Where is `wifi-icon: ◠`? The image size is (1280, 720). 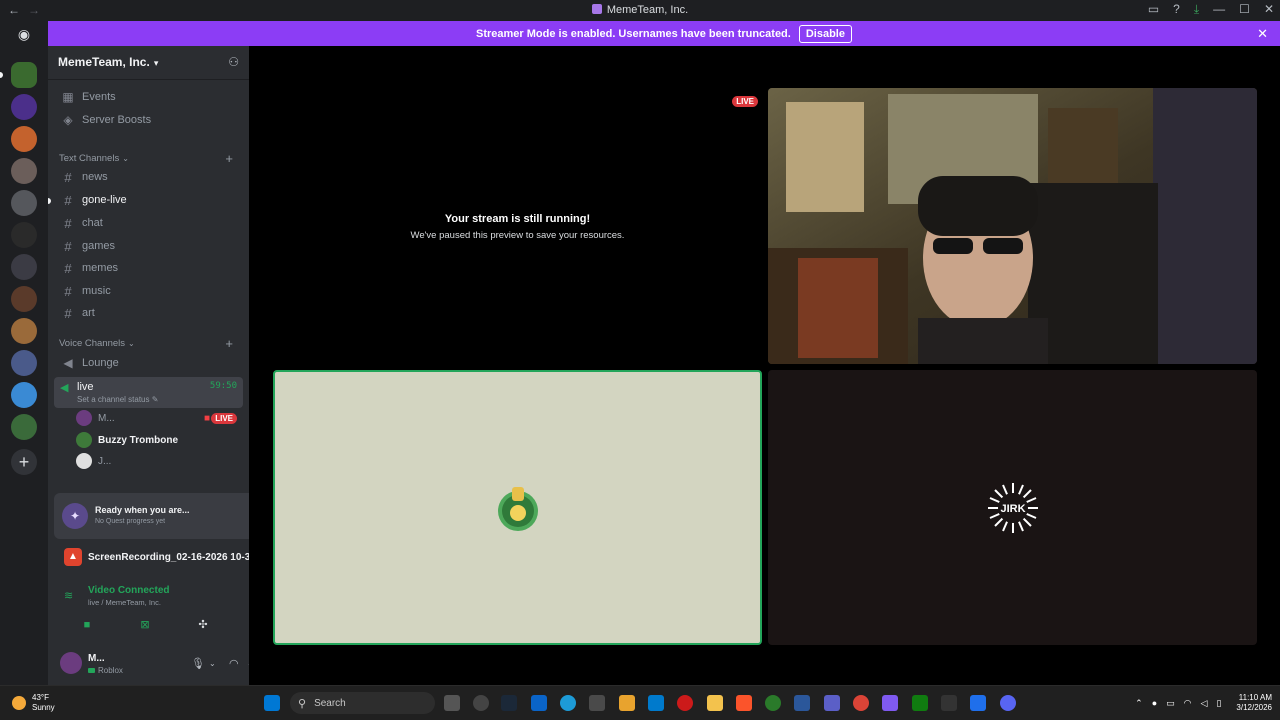
wifi-icon: ◠ is located at coordinates (1188, 703).